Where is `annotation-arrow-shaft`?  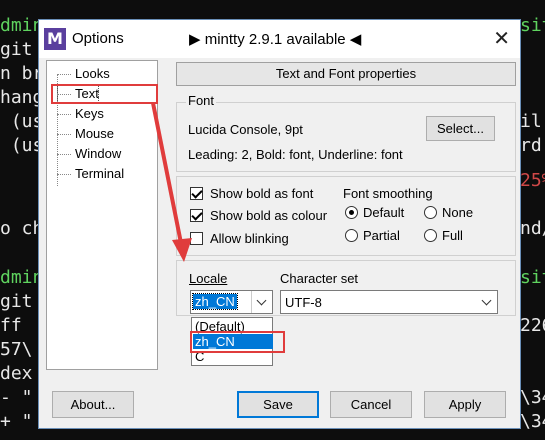 annotation-arrow-shaft is located at coordinates (167, 175).